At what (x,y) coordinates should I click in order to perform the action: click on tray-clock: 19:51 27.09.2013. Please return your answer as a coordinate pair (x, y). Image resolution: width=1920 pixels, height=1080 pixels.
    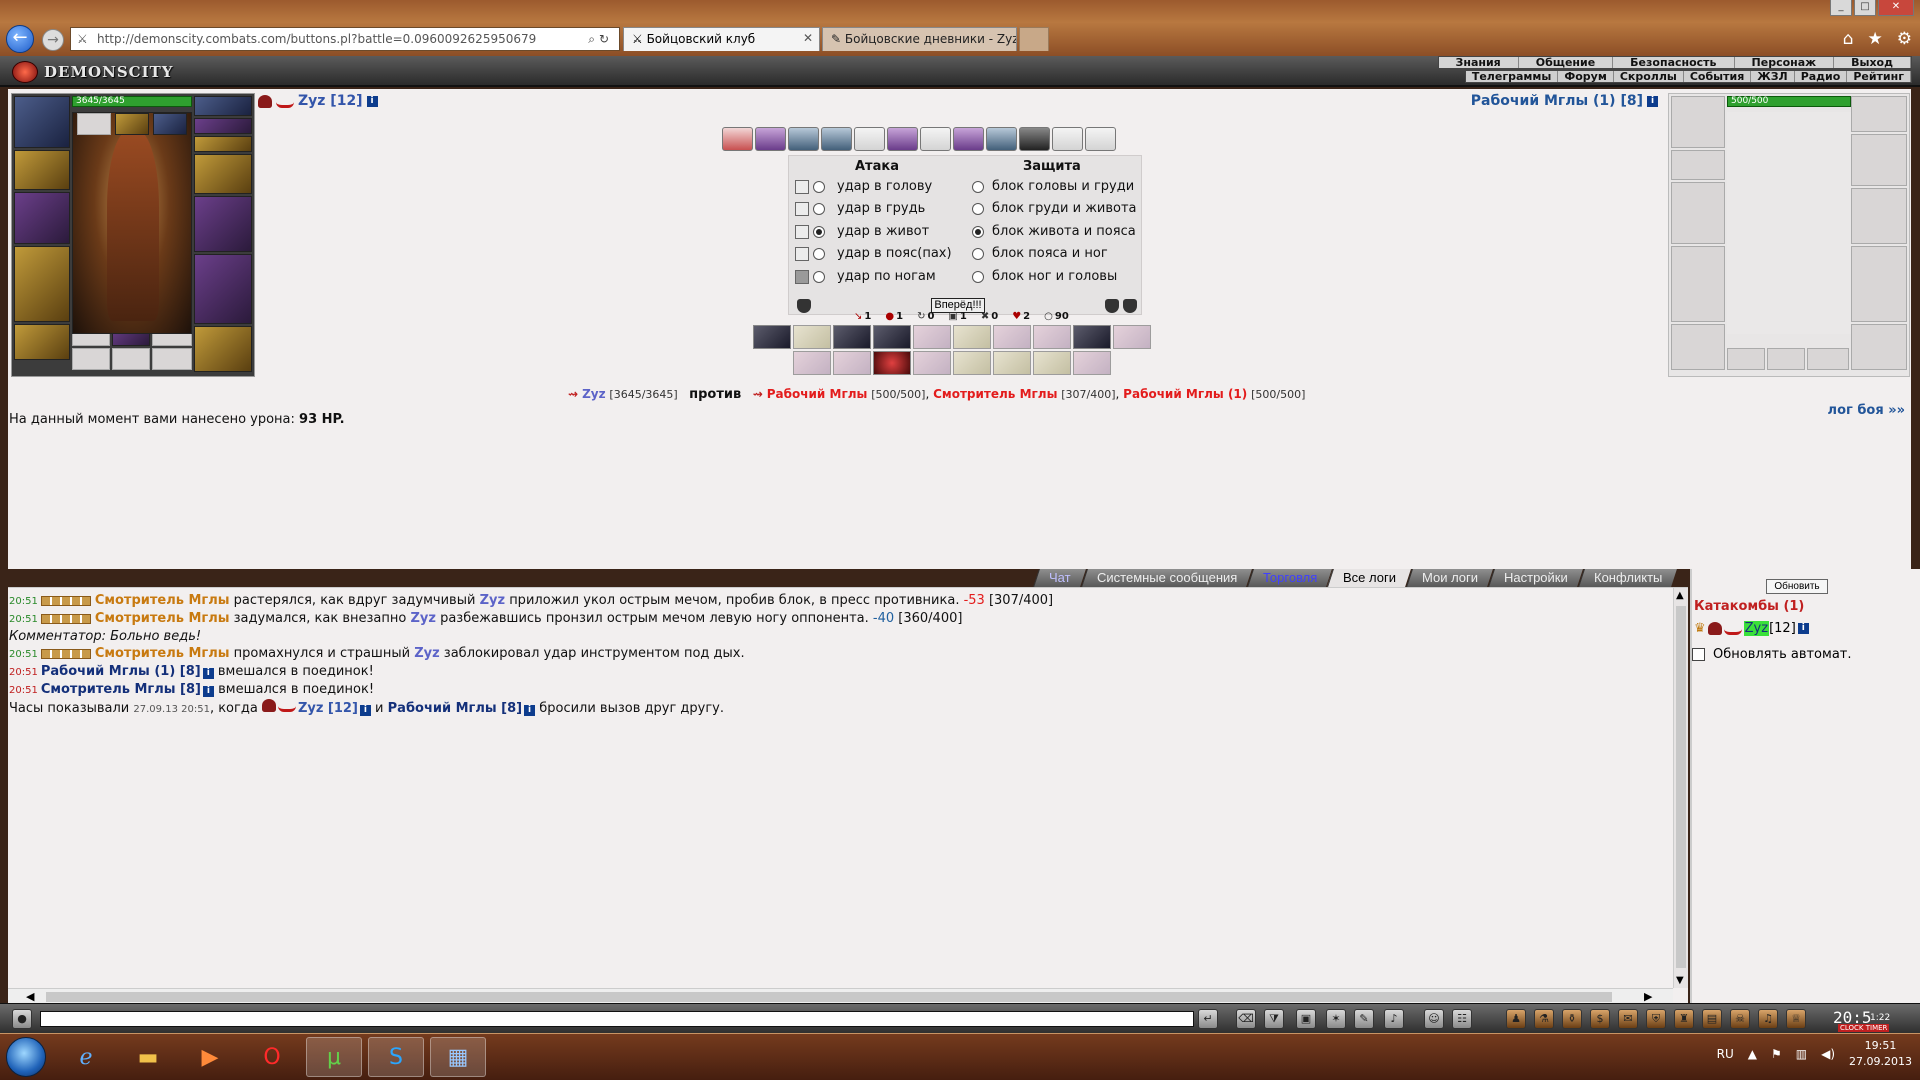
    Looking at the image, I should click on (1880, 1054).